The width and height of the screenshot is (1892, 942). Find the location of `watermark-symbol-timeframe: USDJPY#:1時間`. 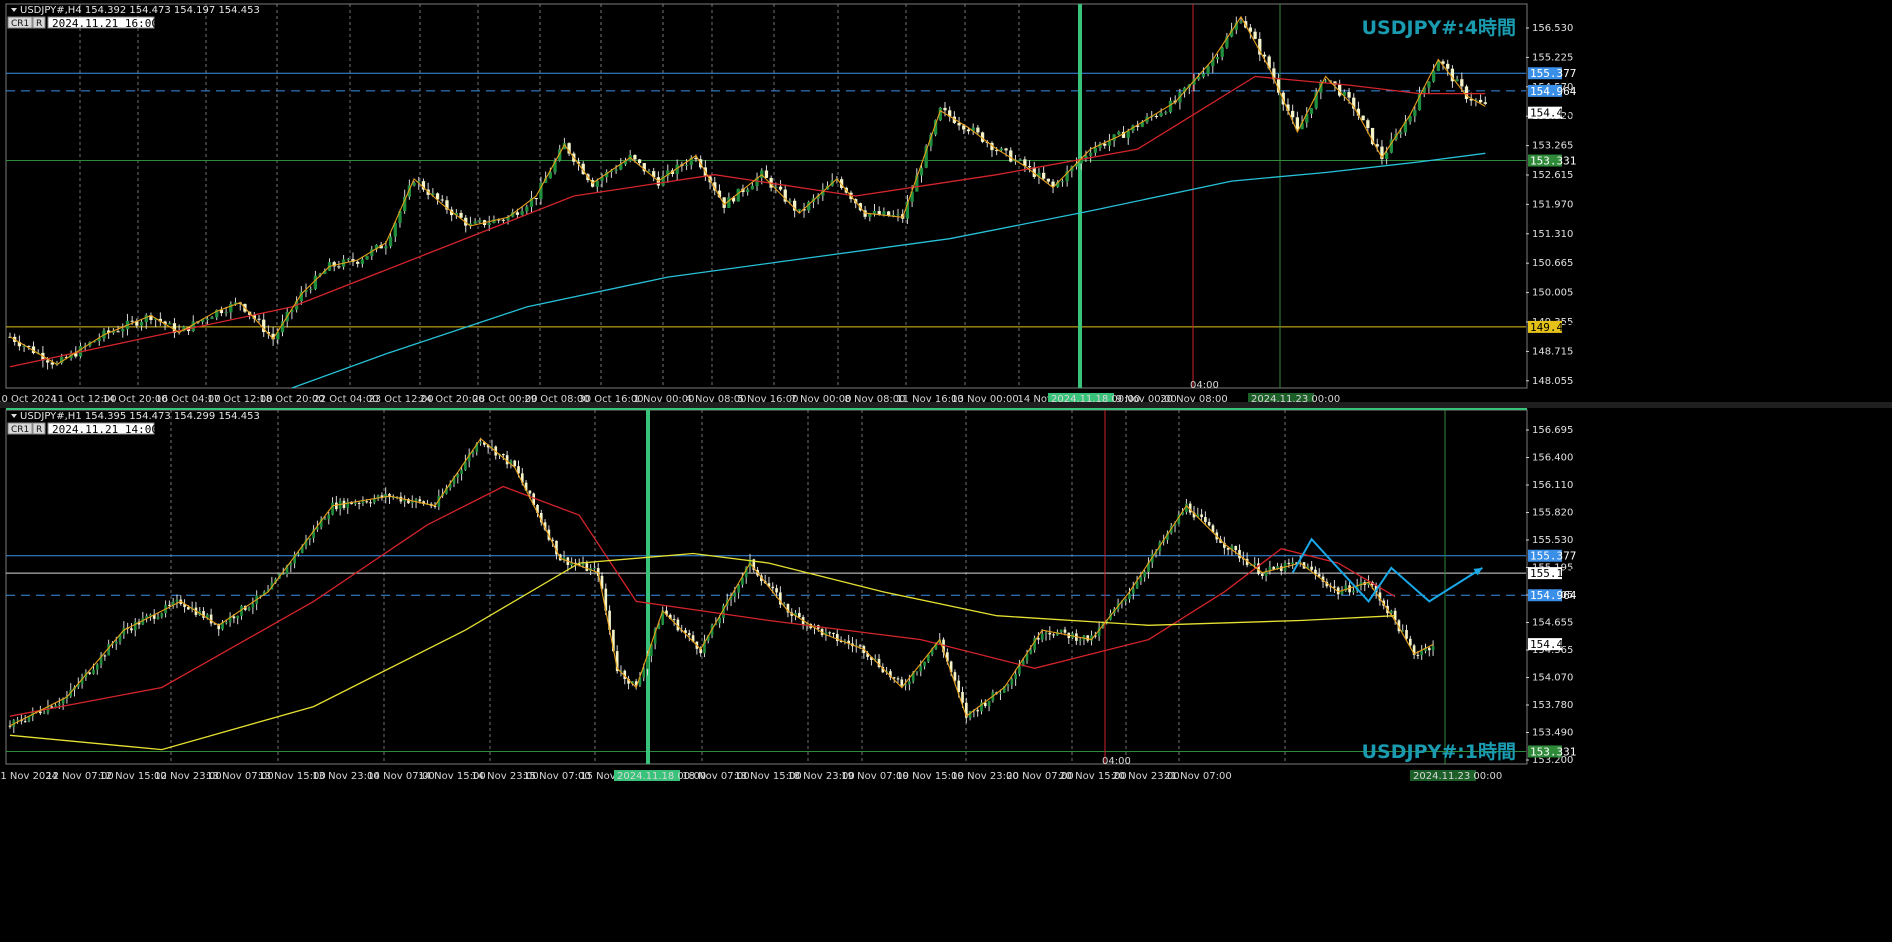

watermark-symbol-timeframe: USDJPY#:1時間 is located at coordinates (1439, 752).